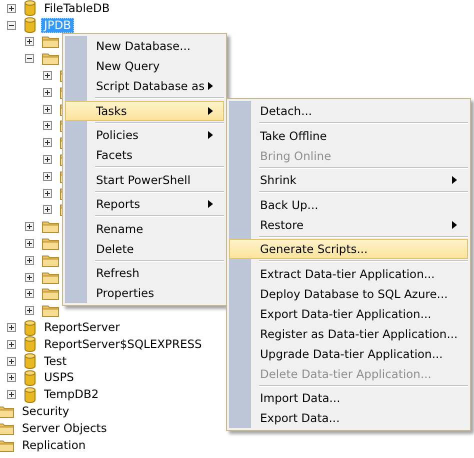 The image size is (474, 458). Describe the element at coordinates (348, 136) in the screenshot. I see `menu-item: Take Offline` at that location.